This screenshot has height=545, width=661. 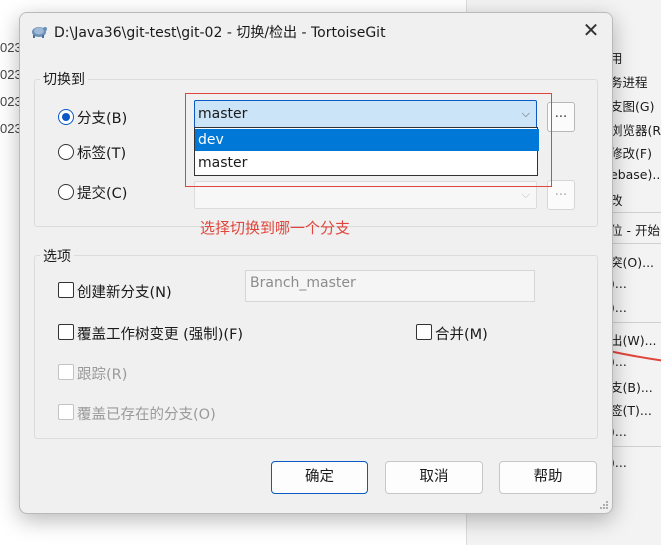 What do you see at coordinates (275, 228) in the screenshot?
I see `annotation-text: 选择切换到哪一个分支` at bounding box center [275, 228].